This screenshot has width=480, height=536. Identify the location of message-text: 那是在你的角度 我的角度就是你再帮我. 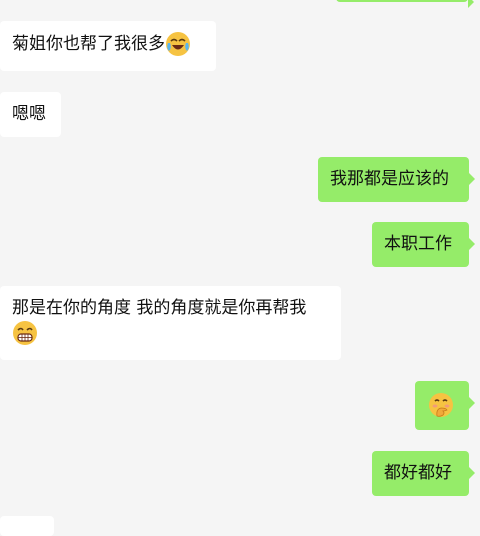
(159, 308).